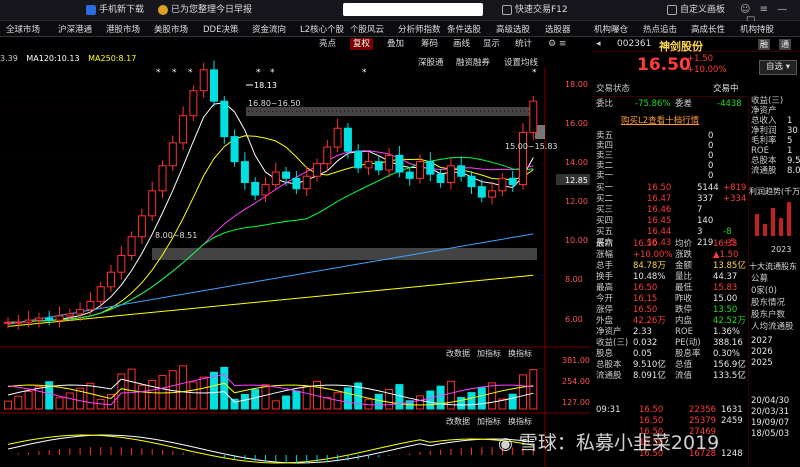 This screenshot has width=800, height=467. What do you see at coordinates (520, 421) in the screenshot?
I see `macd-change-indicator-button: 换指标` at bounding box center [520, 421].